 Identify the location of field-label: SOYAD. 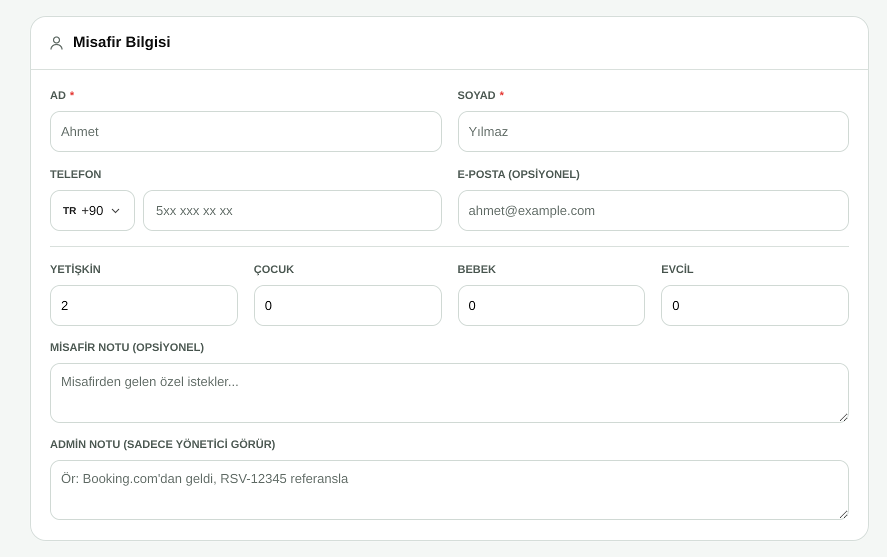
(477, 96).